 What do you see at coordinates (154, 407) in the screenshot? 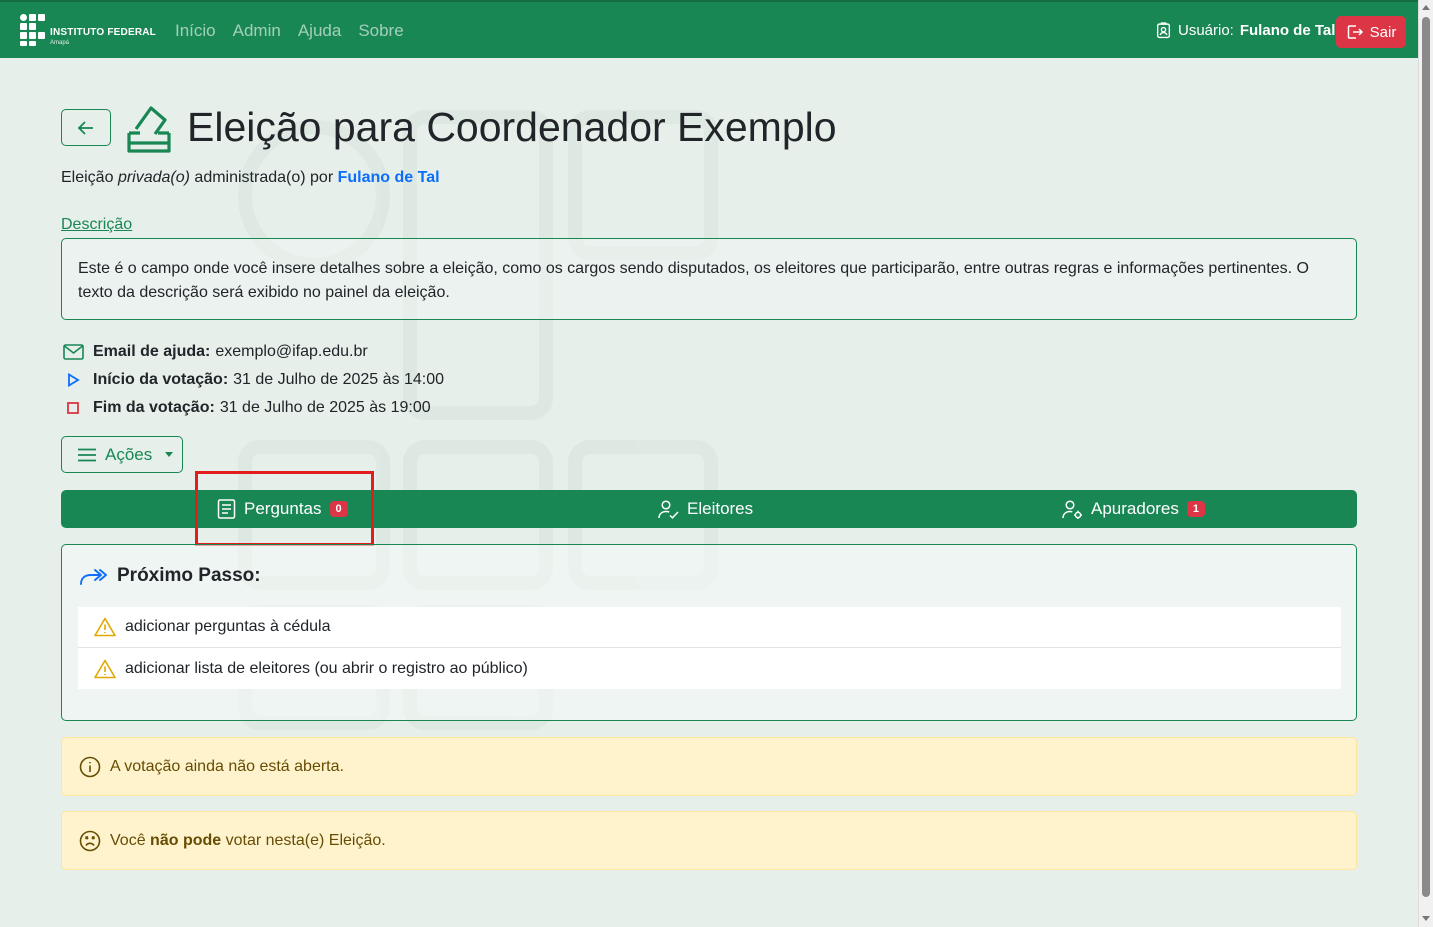
I see `voting-end-label: Fim da votação:` at bounding box center [154, 407].